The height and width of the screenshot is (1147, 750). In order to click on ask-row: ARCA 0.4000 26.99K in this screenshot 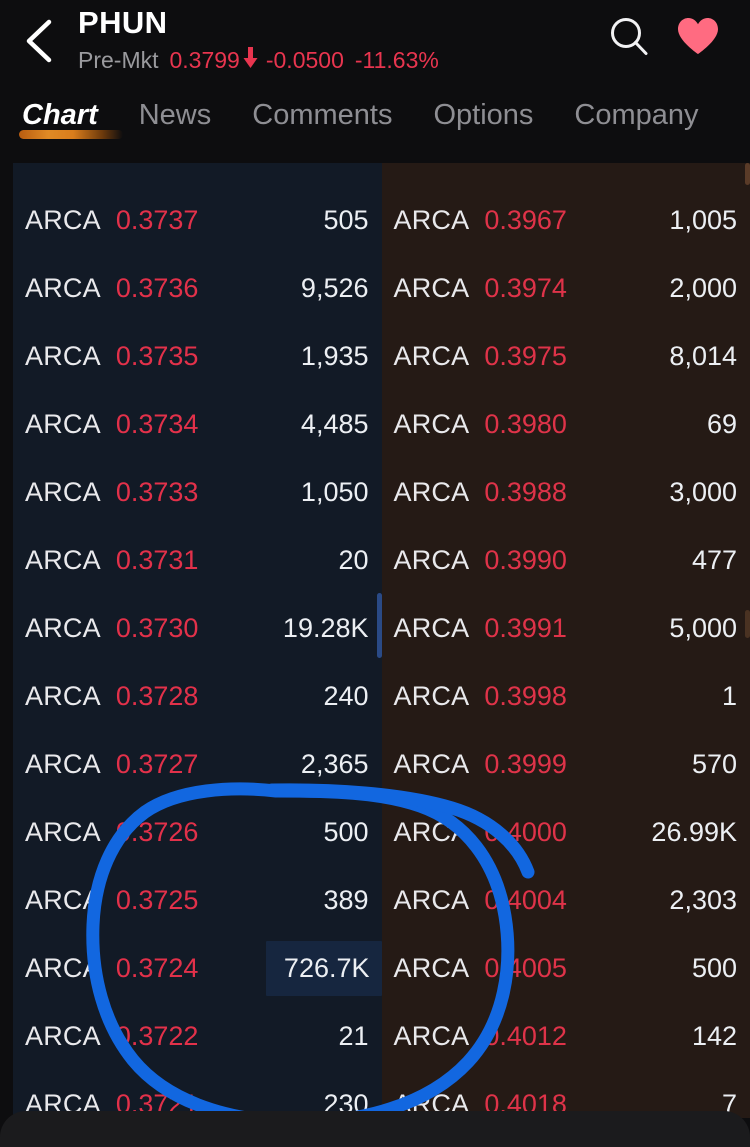, I will do `click(566, 832)`.